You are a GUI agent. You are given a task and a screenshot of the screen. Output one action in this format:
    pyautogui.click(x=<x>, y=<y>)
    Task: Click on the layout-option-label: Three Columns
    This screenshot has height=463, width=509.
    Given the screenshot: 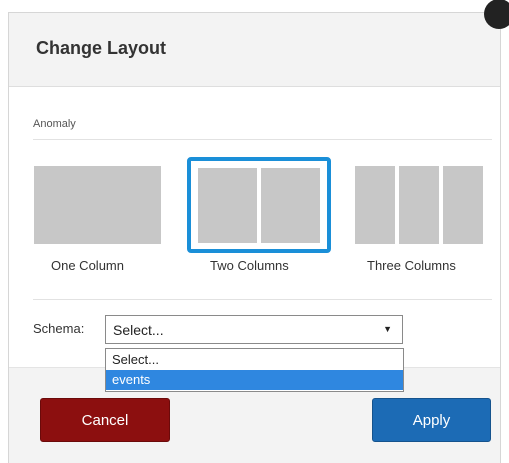 What is the action you would take?
    pyautogui.click(x=411, y=265)
    